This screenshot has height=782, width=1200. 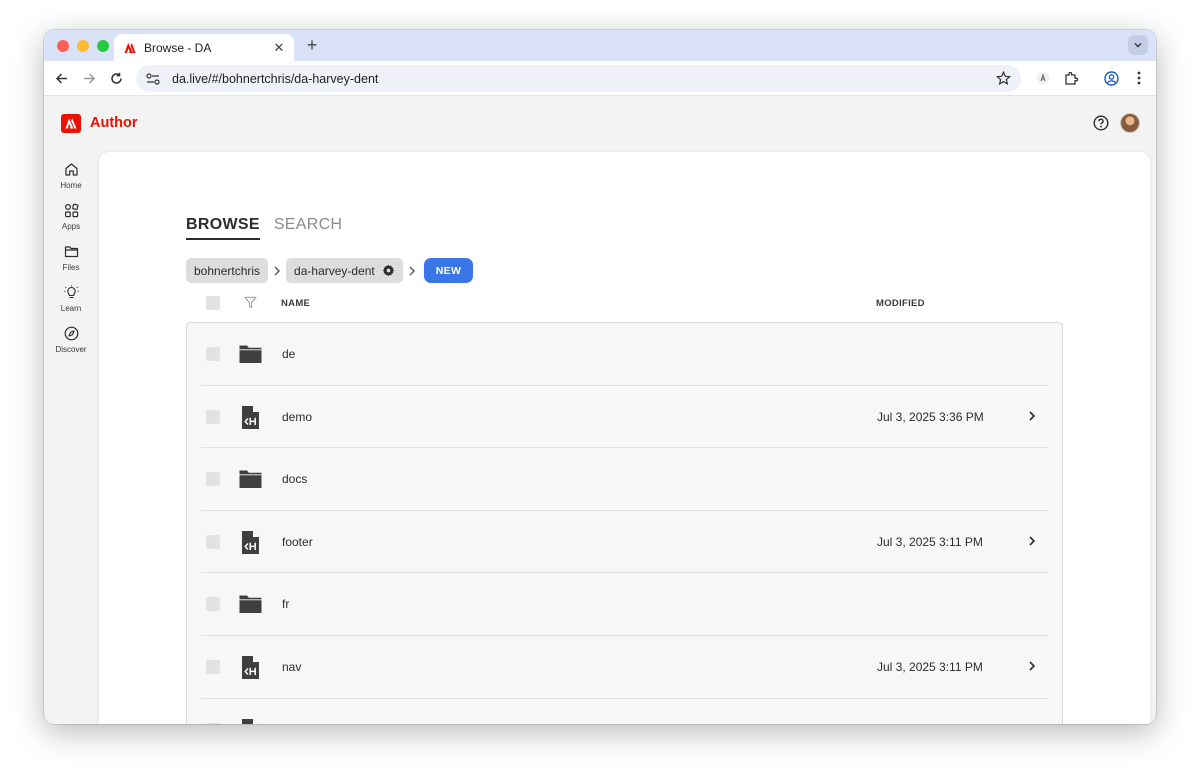 I want to click on back-button, so click(x=61, y=78).